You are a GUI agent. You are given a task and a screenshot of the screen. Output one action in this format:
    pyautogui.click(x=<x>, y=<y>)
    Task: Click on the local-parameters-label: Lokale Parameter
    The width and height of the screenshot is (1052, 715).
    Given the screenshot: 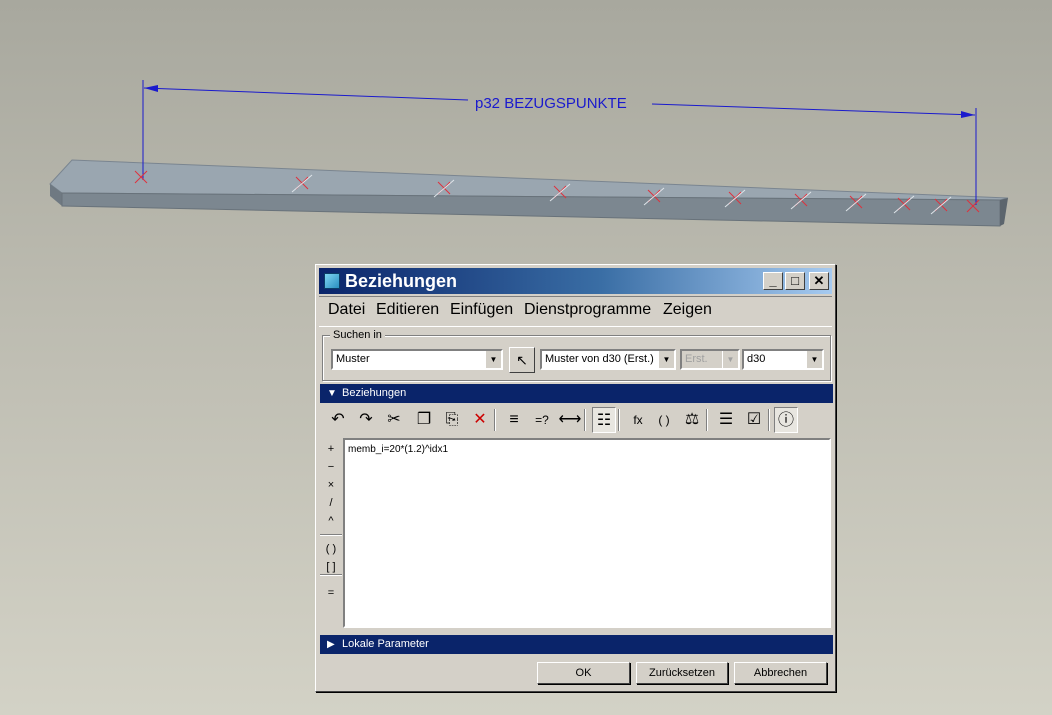 What is the action you would take?
    pyautogui.click(x=385, y=644)
    